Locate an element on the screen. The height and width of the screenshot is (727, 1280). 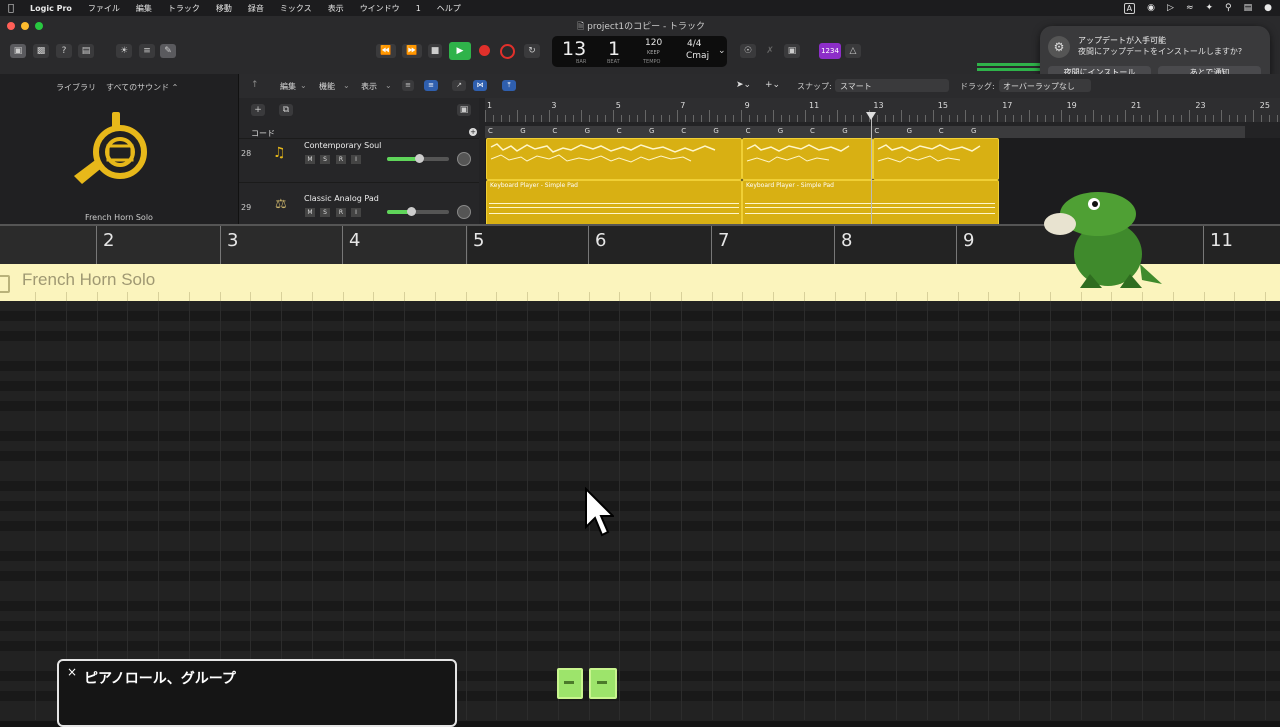
quick-help-button: ? is located at coordinates (64, 51).